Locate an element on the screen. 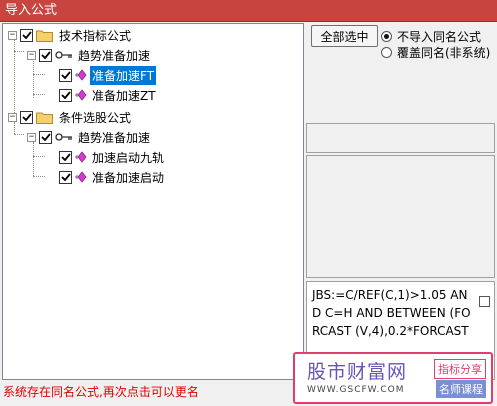 The width and height of the screenshot is (497, 406). tree-node-formula-jiugui: 加速启动九轨 is located at coordinates (112, 157).